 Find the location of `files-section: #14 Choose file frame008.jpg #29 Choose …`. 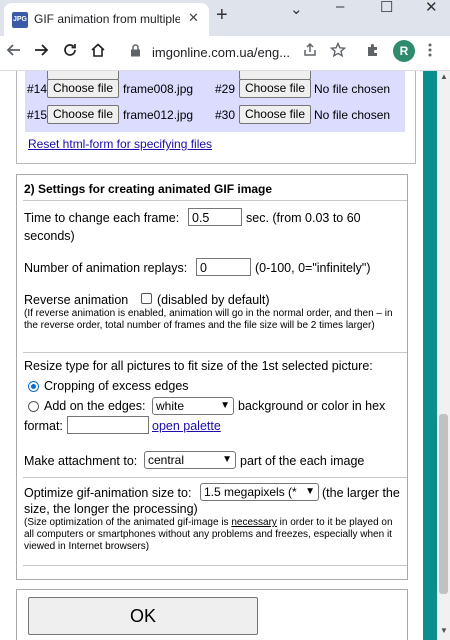

files-section: #14 Choose file frame008.jpg #29 Choose … is located at coordinates (216, 117).